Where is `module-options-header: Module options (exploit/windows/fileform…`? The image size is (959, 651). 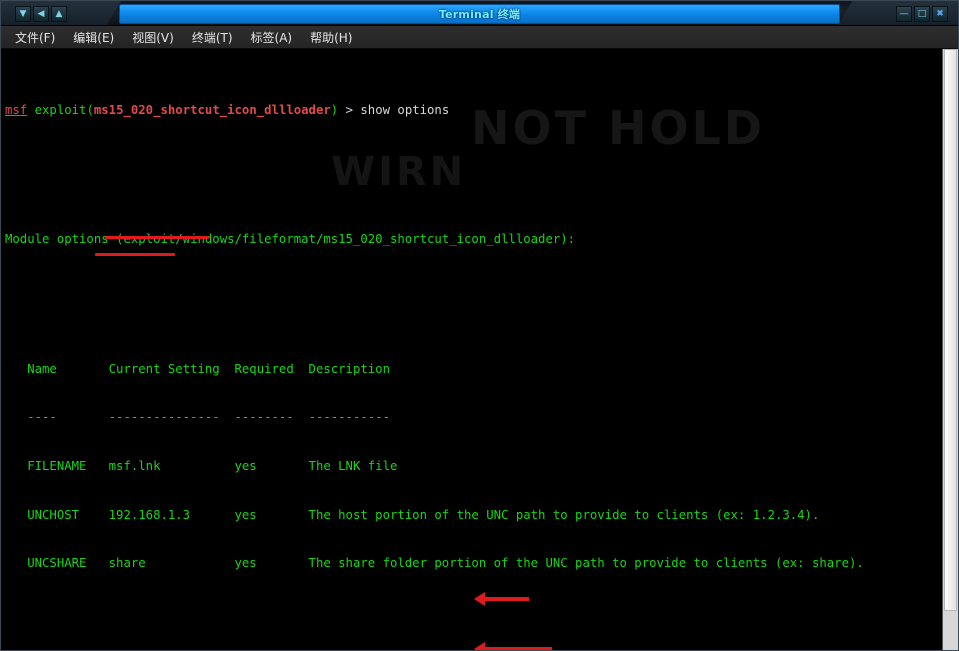 module-options-header: Module options (exploit/windows/fileform… is located at coordinates (290, 239).